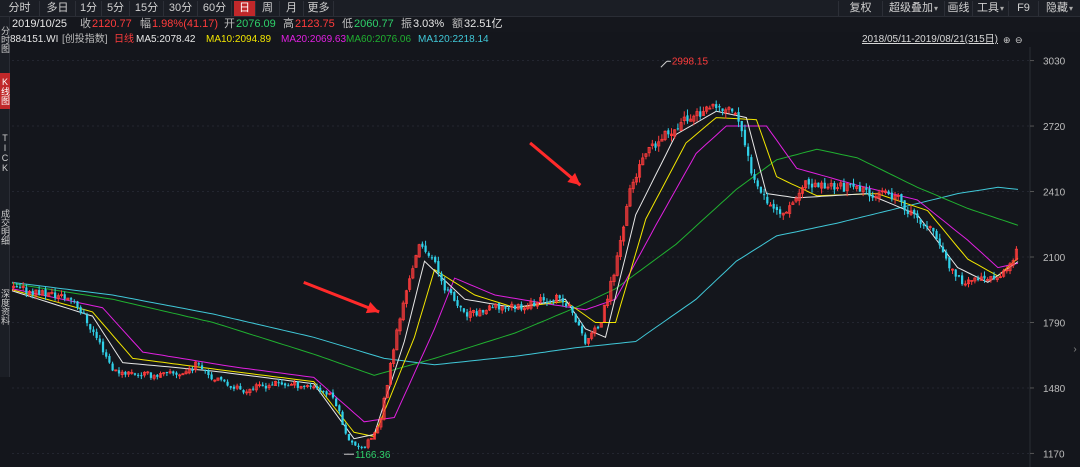 The width and height of the screenshot is (1080, 467). Describe the element at coordinates (1054, 193) in the screenshot. I see `y-tick-label: 2410` at that location.